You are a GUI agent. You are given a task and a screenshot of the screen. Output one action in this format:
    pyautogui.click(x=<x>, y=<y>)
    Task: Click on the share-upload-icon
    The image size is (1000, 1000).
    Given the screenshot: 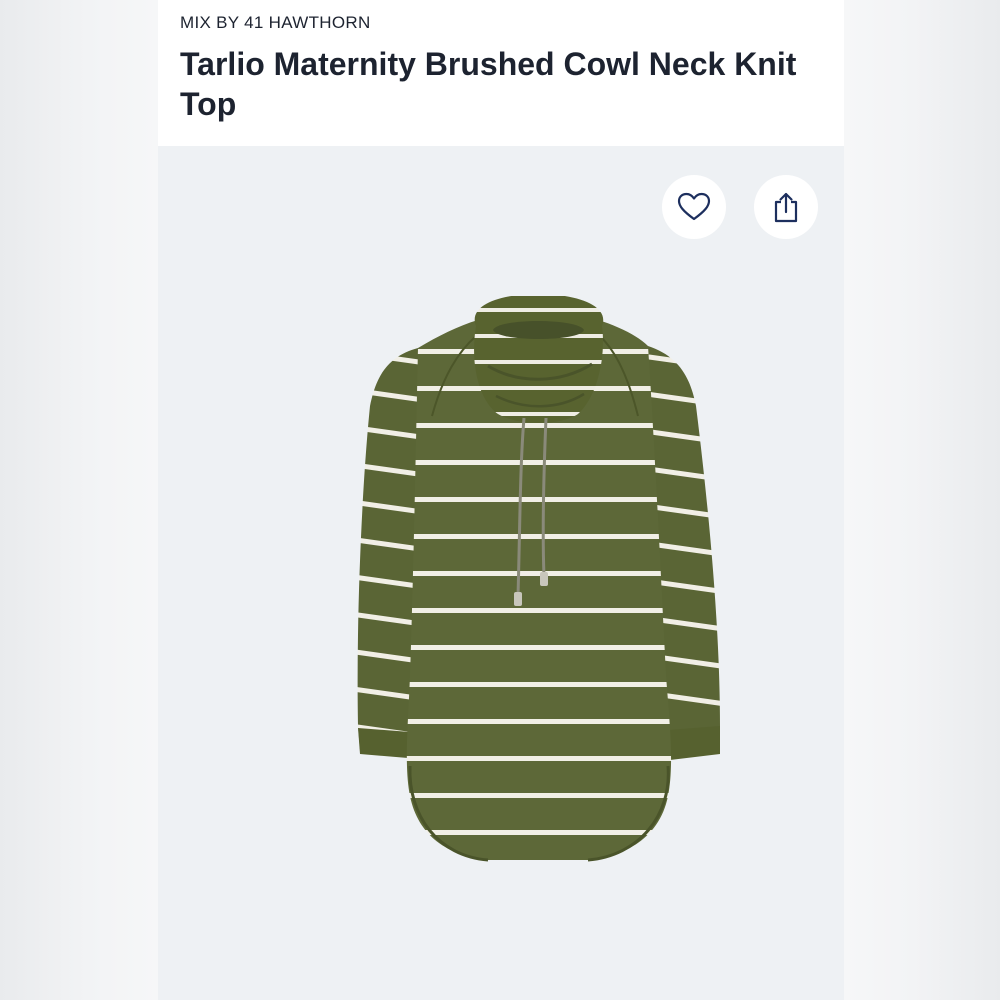 What is the action you would take?
    pyautogui.click(x=786, y=207)
    